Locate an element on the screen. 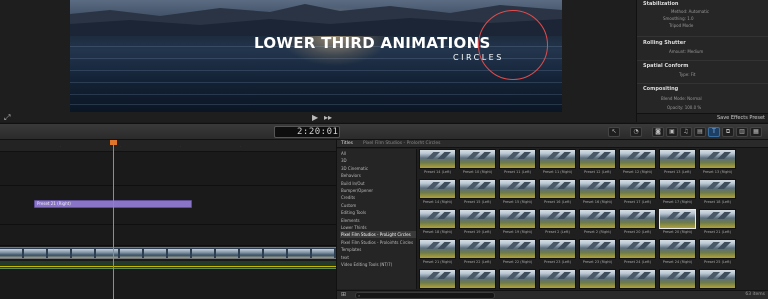 The width and height of the screenshot is (768, 299). category-item: Credits is located at coordinates (378, 197).